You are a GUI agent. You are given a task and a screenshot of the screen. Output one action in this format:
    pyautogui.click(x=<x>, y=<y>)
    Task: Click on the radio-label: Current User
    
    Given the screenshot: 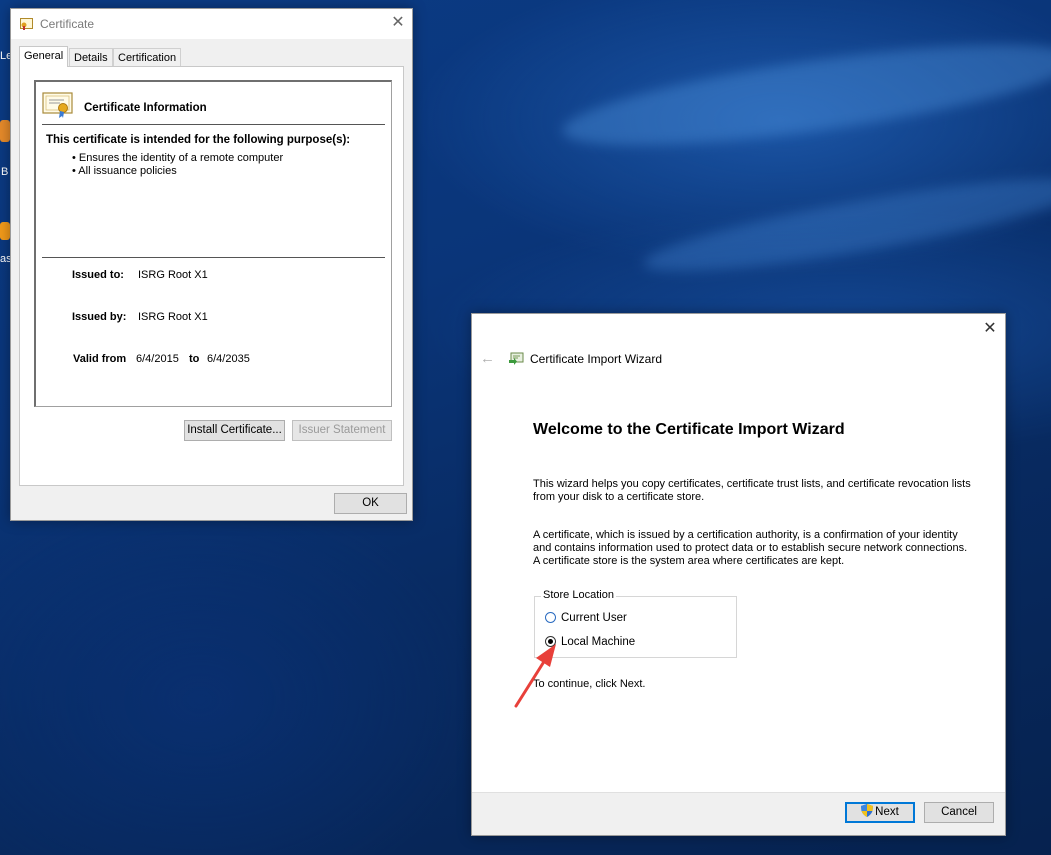 What is the action you would take?
    pyautogui.click(x=594, y=618)
    